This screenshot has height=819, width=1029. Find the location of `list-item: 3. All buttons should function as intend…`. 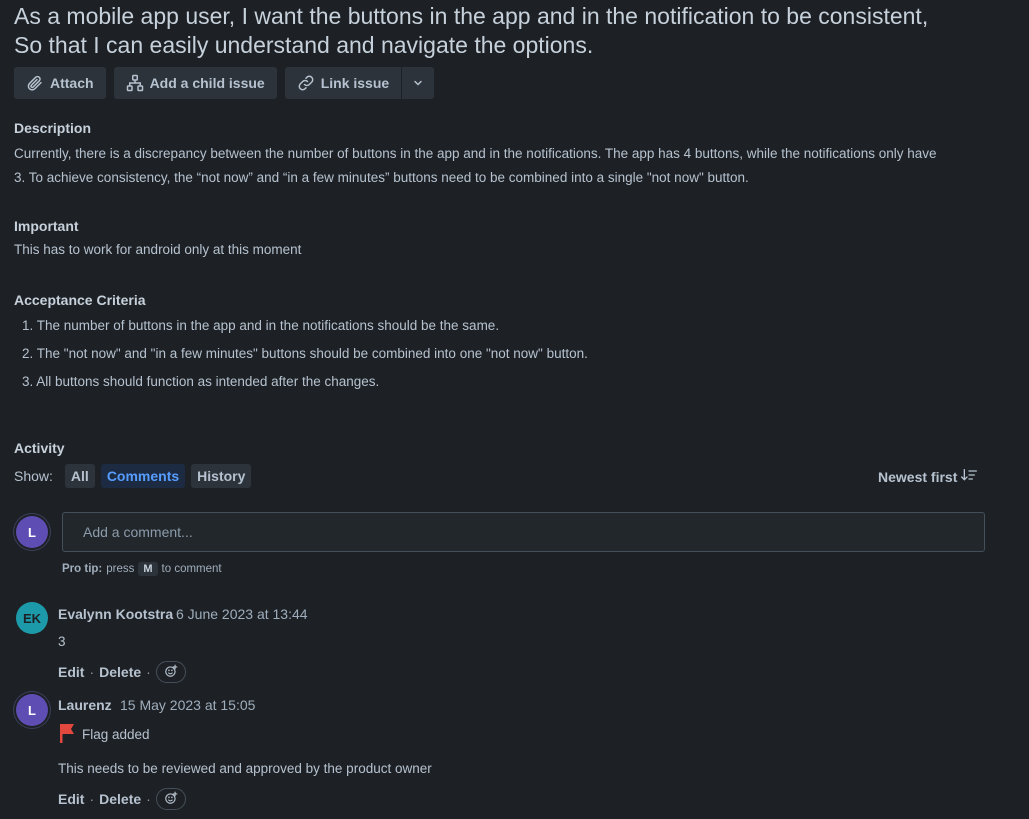

list-item: 3. All buttons should function as intend… is located at coordinates (201, 381).